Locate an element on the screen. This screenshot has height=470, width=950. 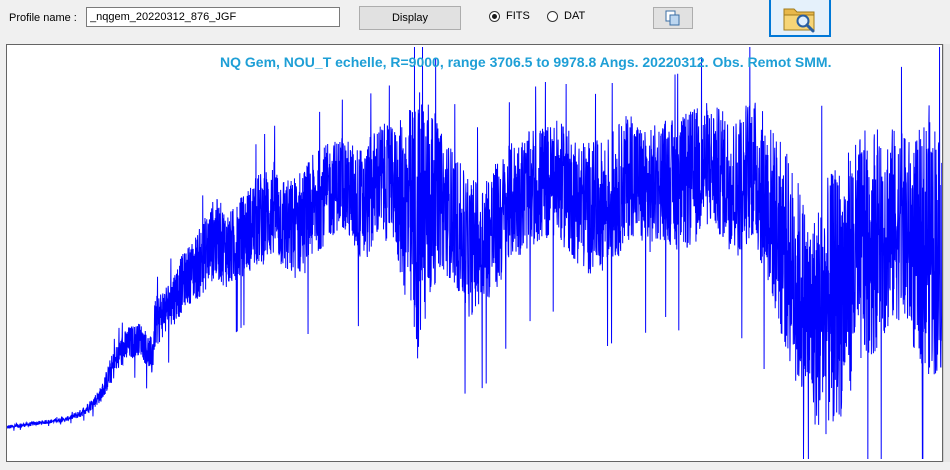
copy-icon is located at coordinates (672, 18).